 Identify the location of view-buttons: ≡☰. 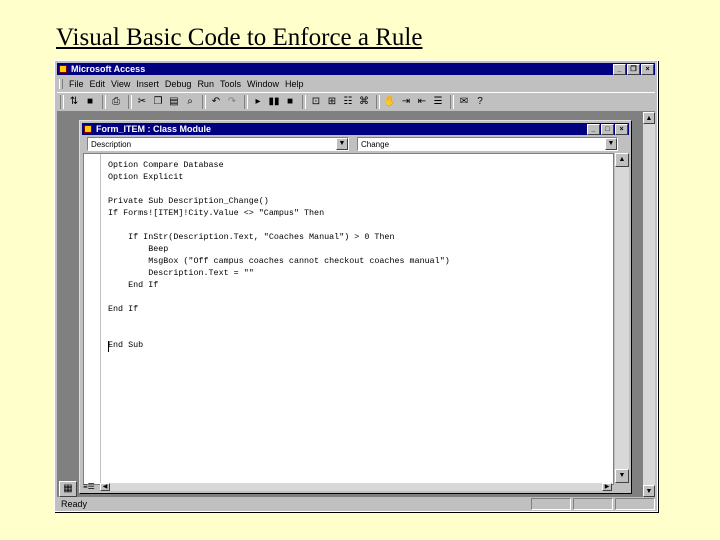
(89, 487).